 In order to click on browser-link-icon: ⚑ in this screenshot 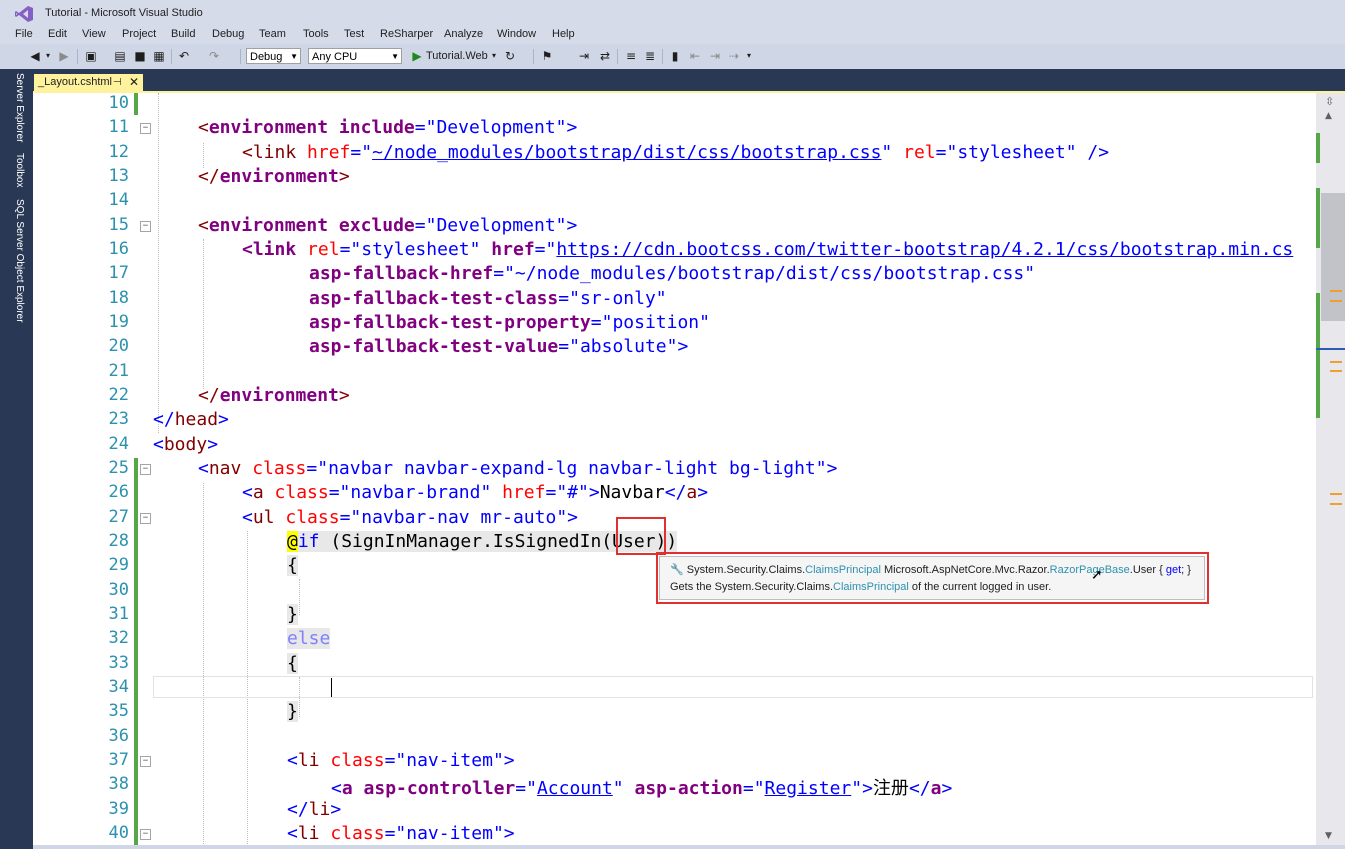, I will do `click(547, 56)`.